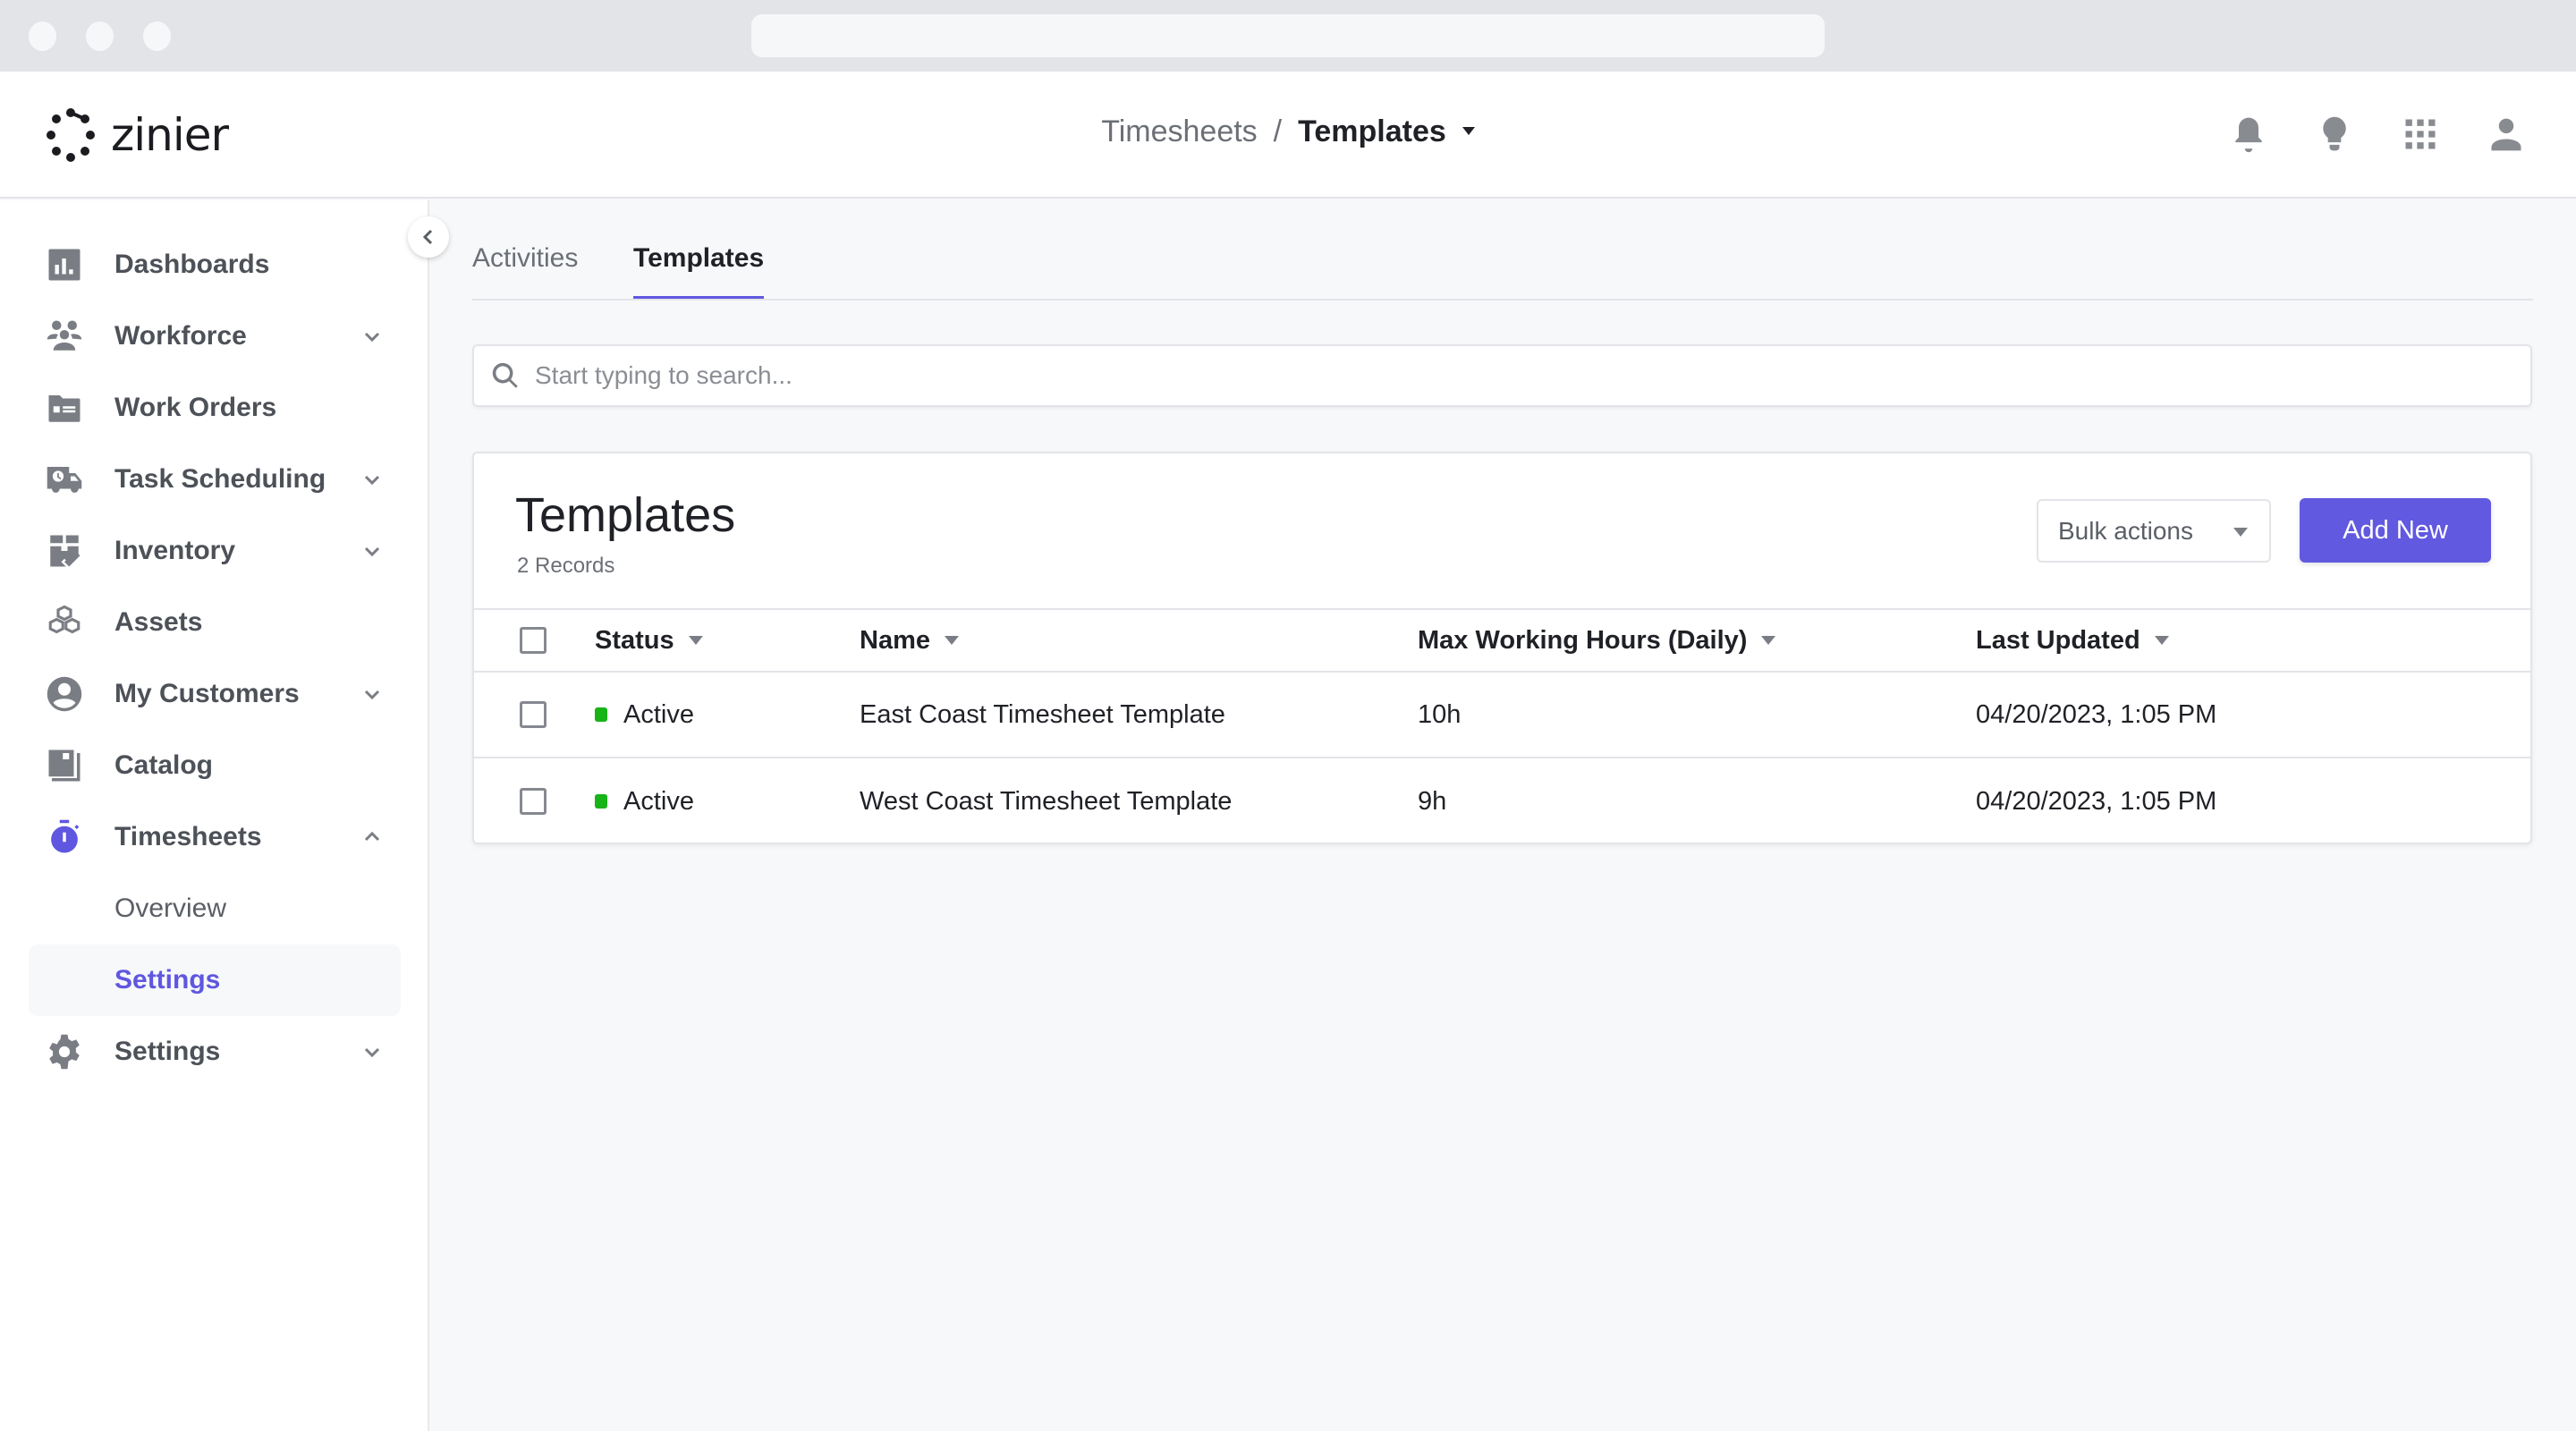 This screenshot has height=1431, width=2576. I want to click on sidebar-item-work-orders: Work Orders, so click(215, 408).